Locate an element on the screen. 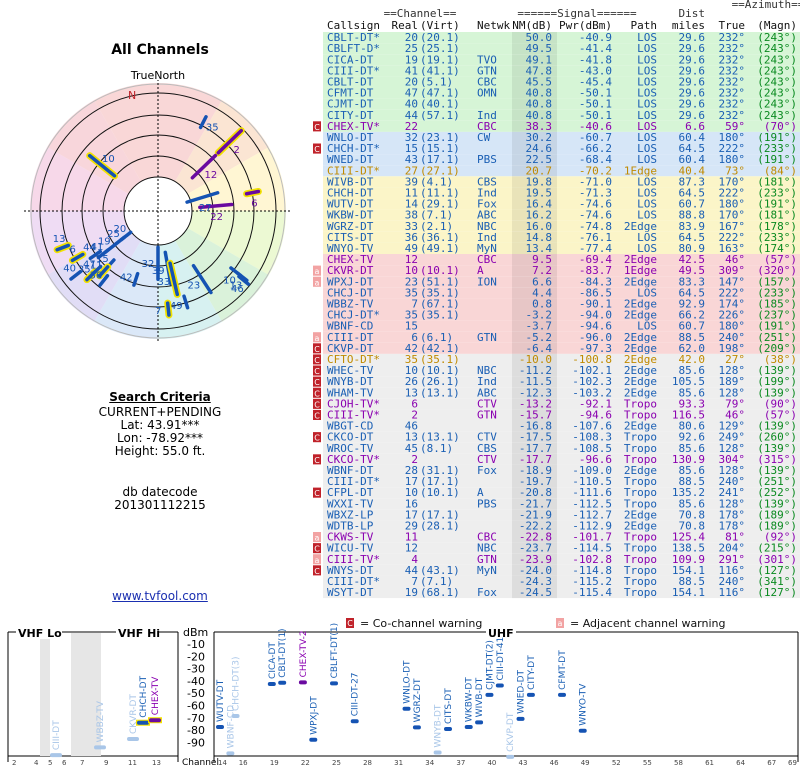 This screenshot has width=800, height=768. spectrum-bar-label: CBLT-DT(1) is located at coordinates (283, 652).